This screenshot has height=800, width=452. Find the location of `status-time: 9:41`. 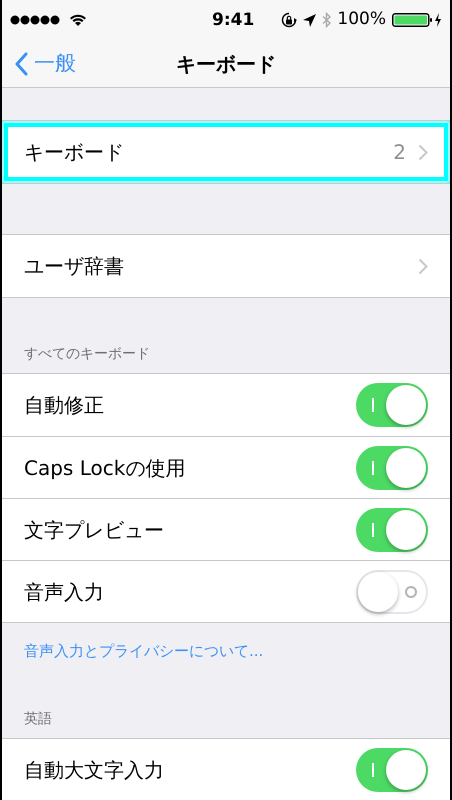

status-time: 9:41 is located at coordinates (233, 20).